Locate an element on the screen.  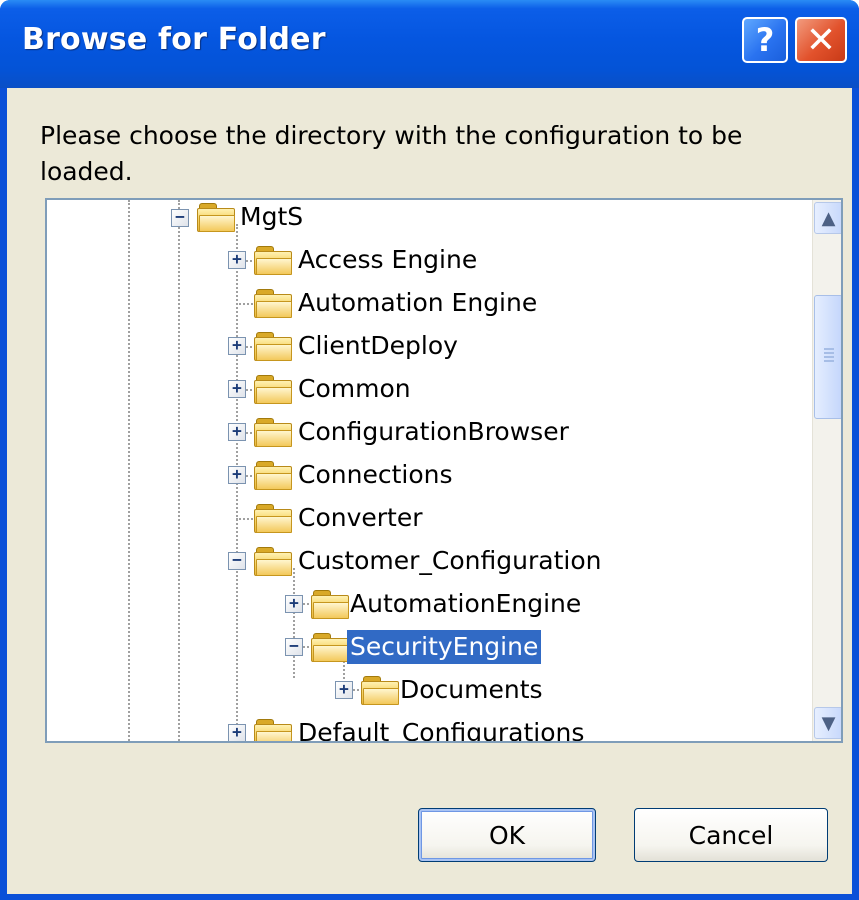
close-icon: ✕ is located at coordinates (821, 40).